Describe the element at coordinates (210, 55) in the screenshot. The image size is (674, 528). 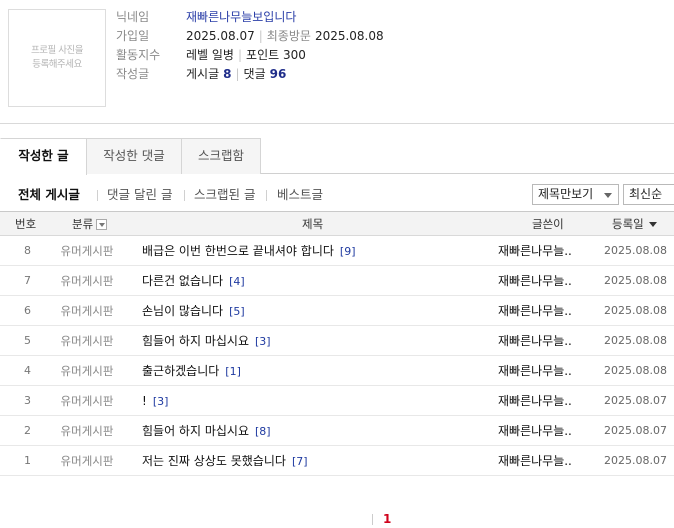
I see `level-value: 레벨 일병` at that location.